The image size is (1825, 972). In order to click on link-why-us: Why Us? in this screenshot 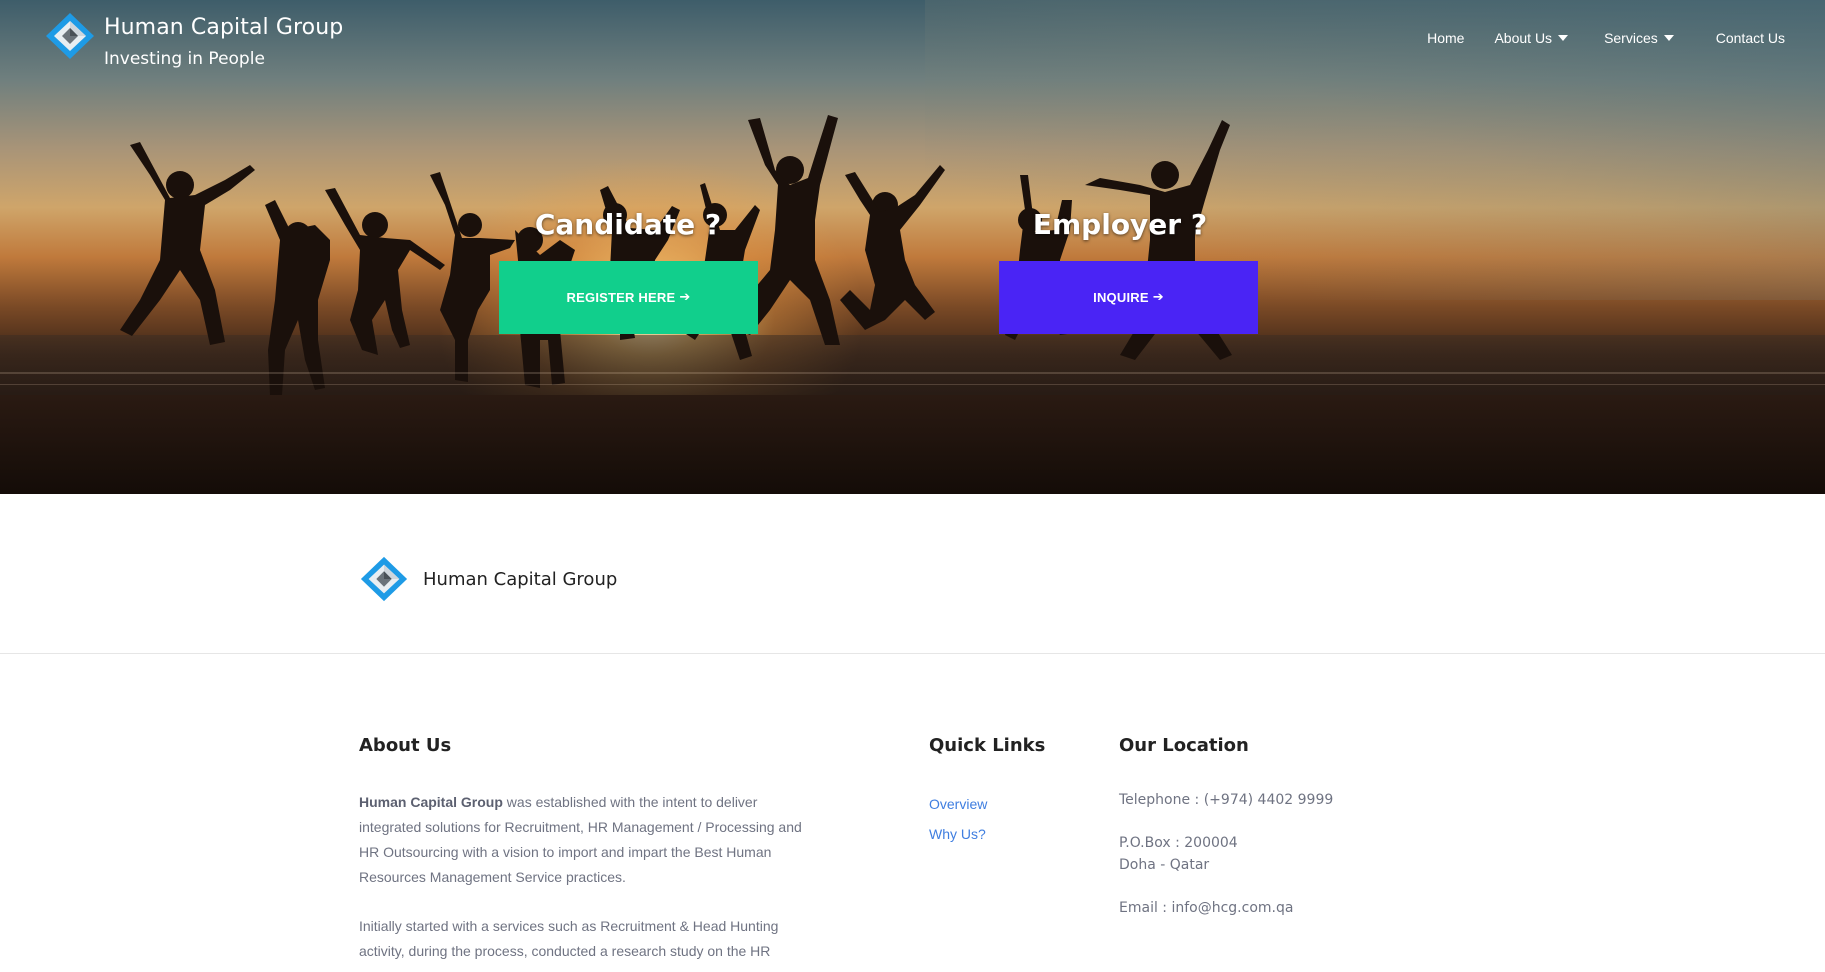, I will do `click(1004, 834)`.